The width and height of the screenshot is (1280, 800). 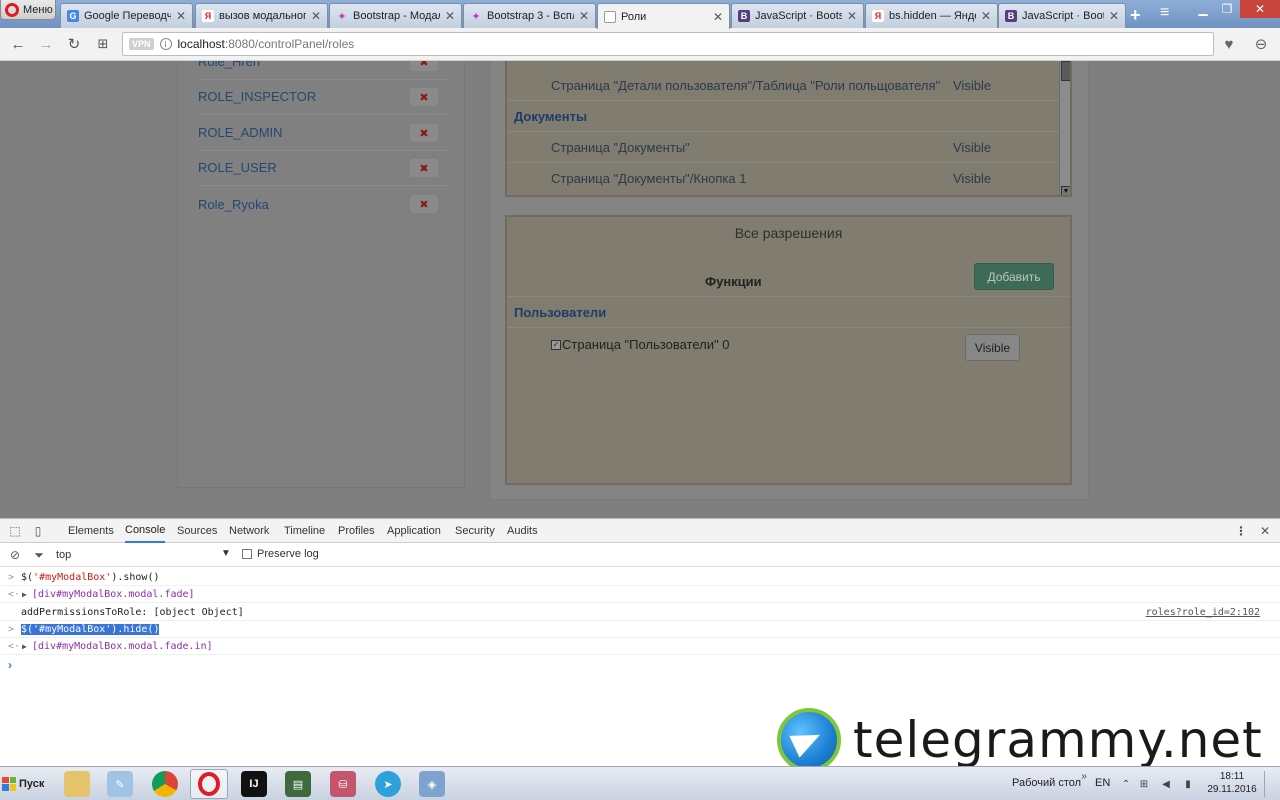 What do you see at coordinates (254, 784) in the screenshot?
I see `taskbar-intellij: IJ` at bounding box center [254, 784].